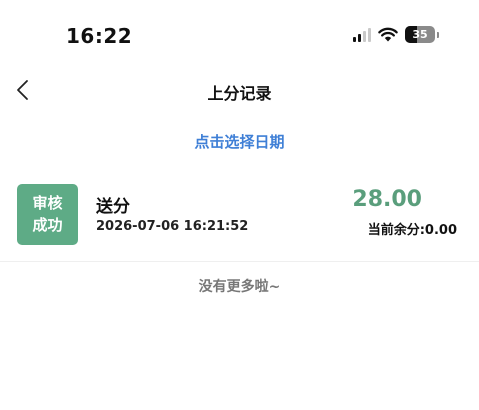 This screenshot has height=410, width=479. What do you see at coordinates (239, 141) in the screenshot?
I see `date-picker-button: 点击选择日期` at bounding box center [239, 141].